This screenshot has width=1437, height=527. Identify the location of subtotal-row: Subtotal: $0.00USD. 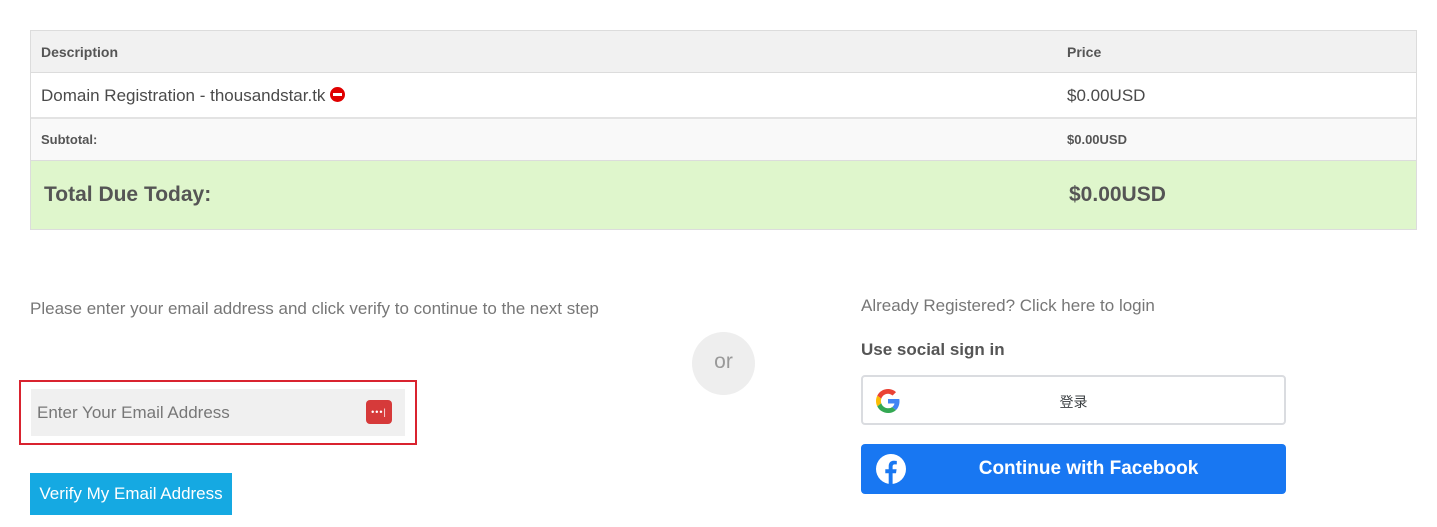
(723, 140).